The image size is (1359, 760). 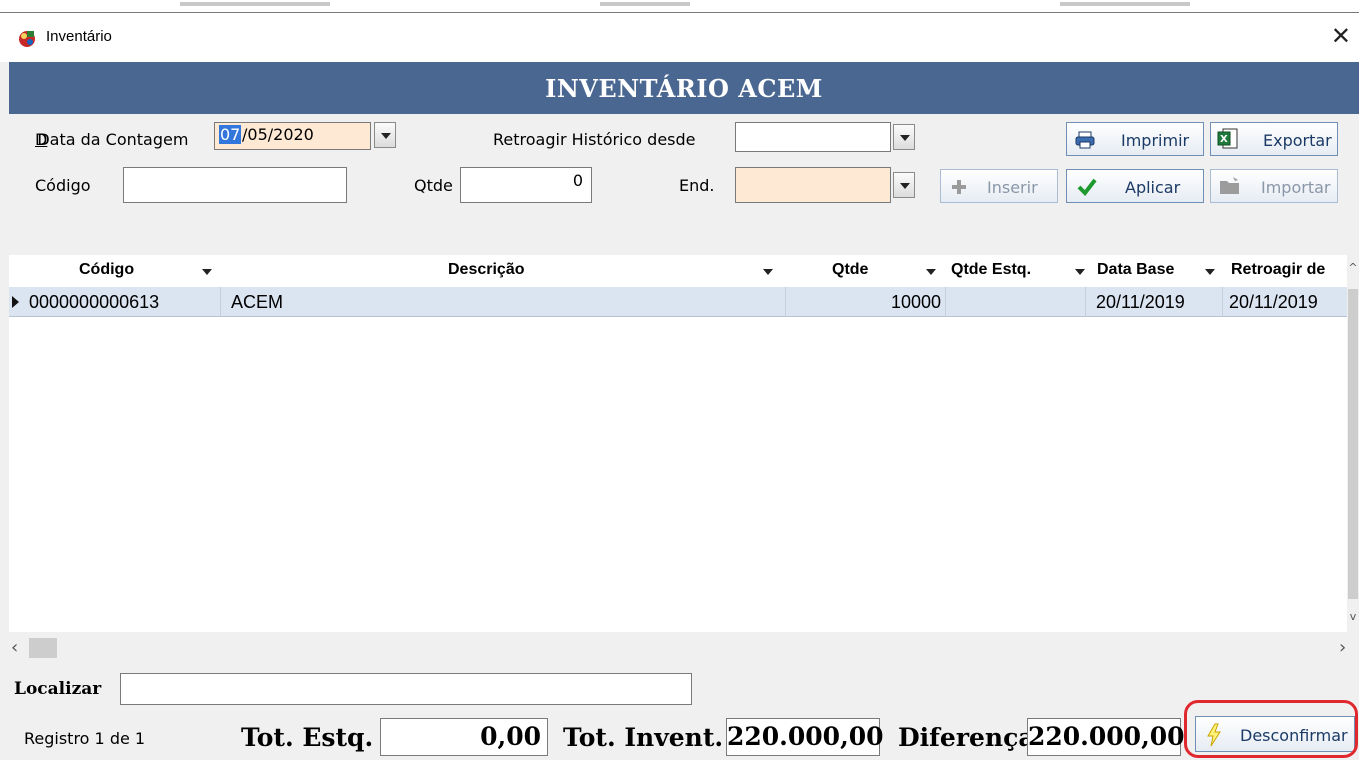 I want to click on importar-label: Importar, so click(x=1296, y=187).